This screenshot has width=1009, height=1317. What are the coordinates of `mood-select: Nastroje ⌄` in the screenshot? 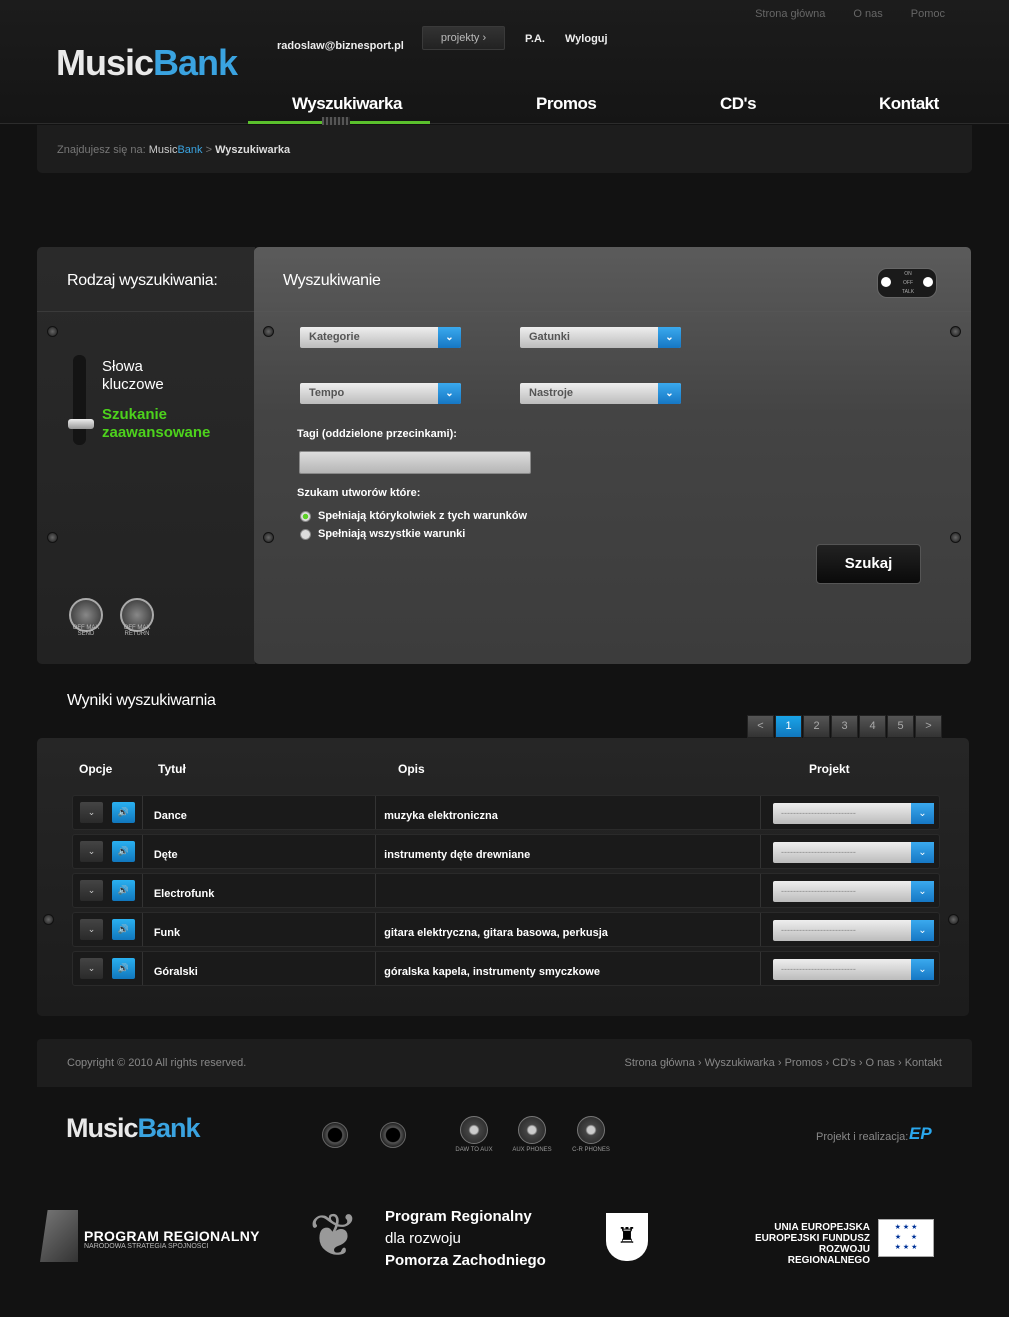 It's located at (600, 393).